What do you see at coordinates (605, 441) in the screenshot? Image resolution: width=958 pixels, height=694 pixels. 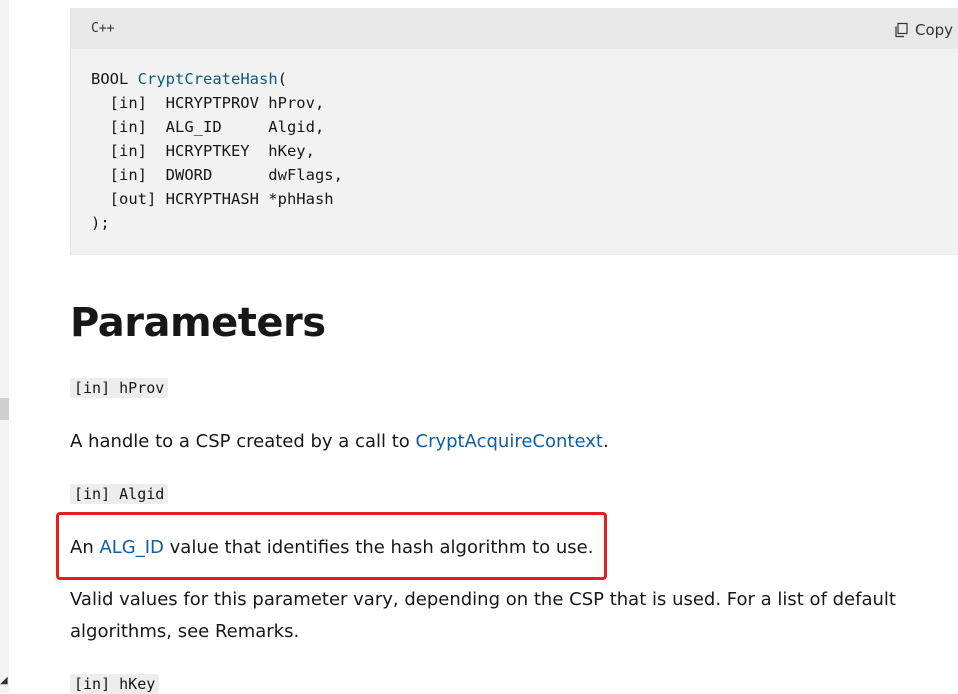 I see `param-desc-hprov-suffix: .` at bounding box center [605, 441].